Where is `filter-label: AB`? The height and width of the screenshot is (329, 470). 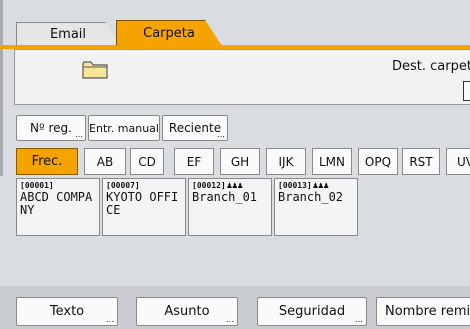
filter-label: AB is located at coordinates (105, 161).